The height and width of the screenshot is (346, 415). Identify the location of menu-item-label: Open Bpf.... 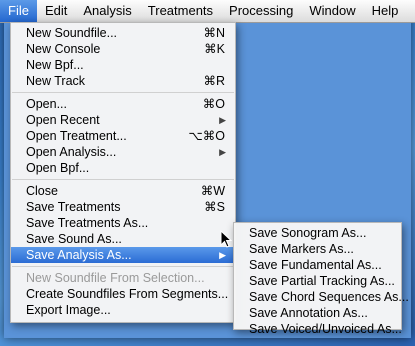
(58, 168).